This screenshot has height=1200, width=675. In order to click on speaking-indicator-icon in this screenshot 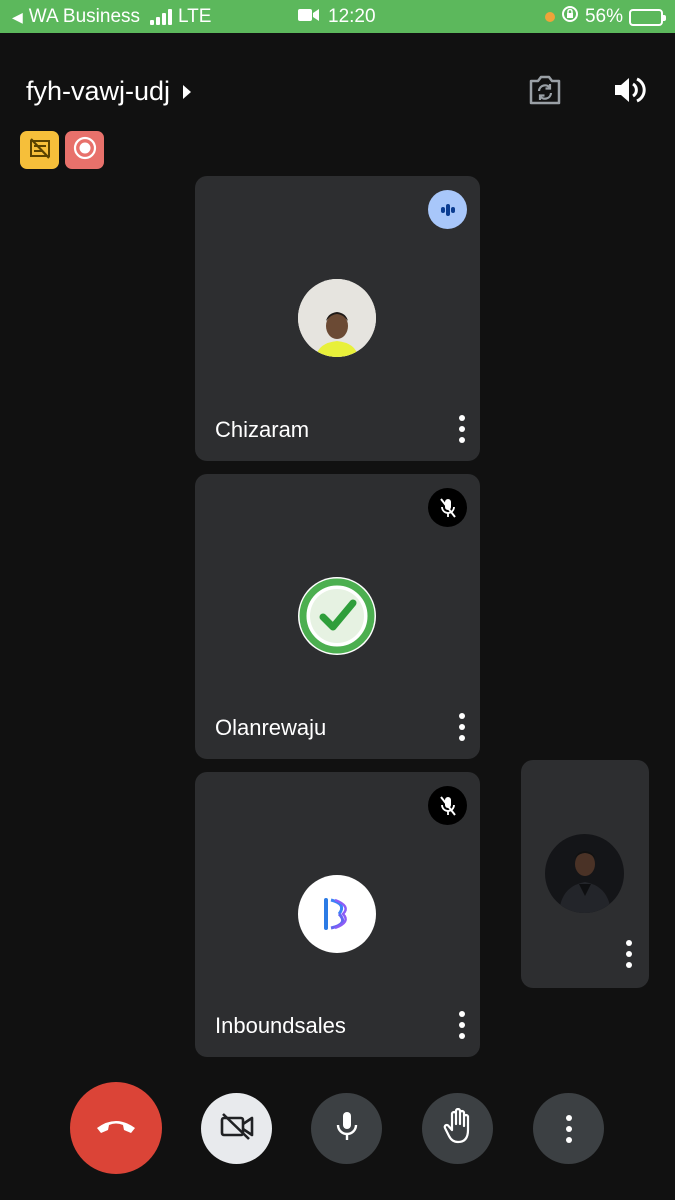, I will do `click(447, 209)`.